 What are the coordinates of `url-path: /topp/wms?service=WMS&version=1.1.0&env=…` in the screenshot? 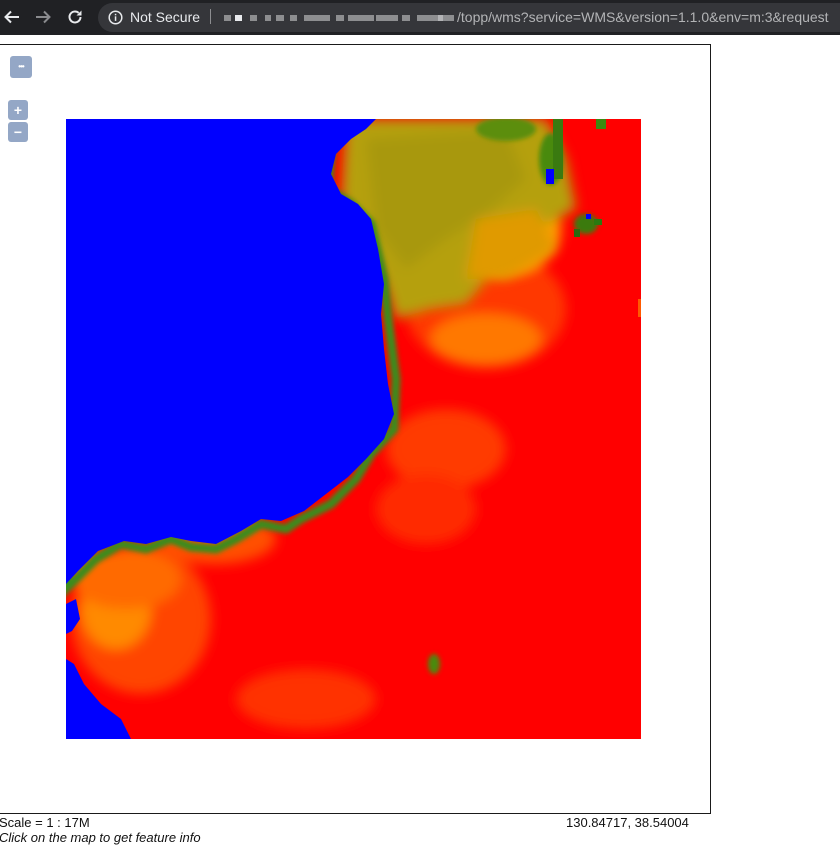 It's located at (643, 17).